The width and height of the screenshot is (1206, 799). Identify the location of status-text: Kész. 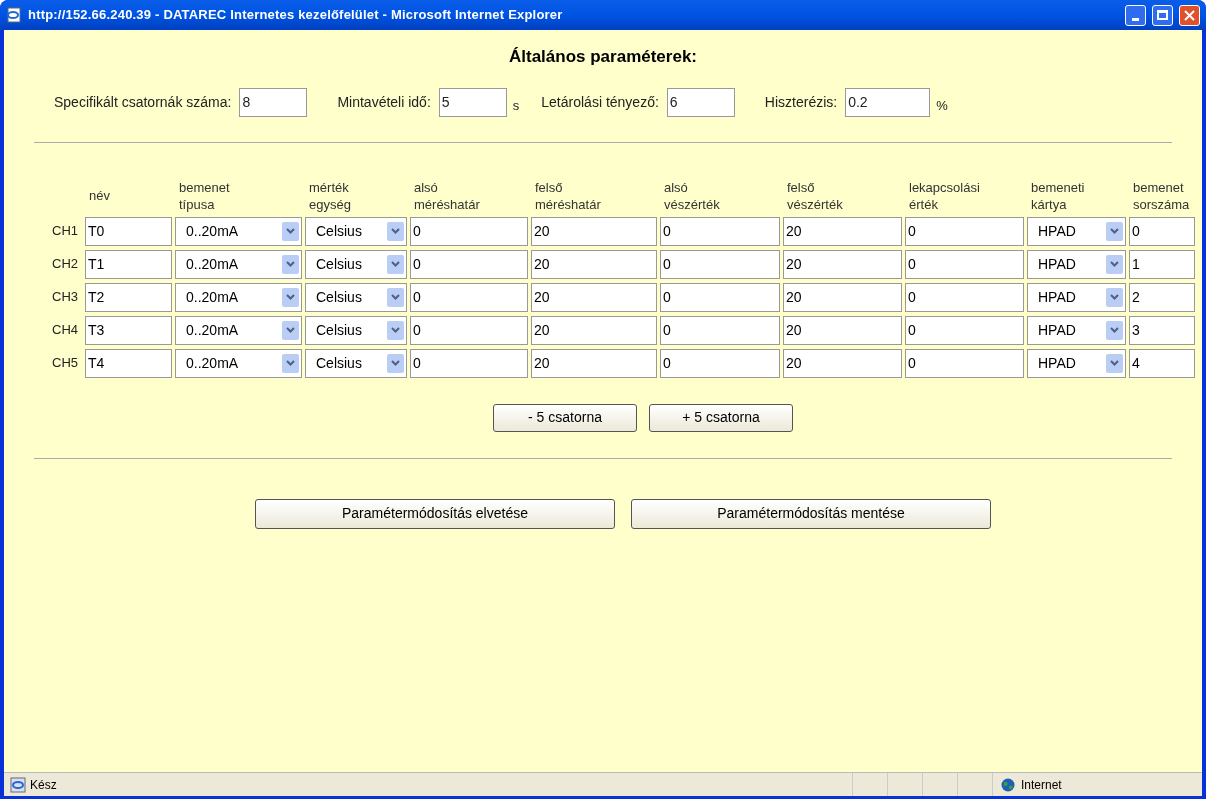
(44, 785).